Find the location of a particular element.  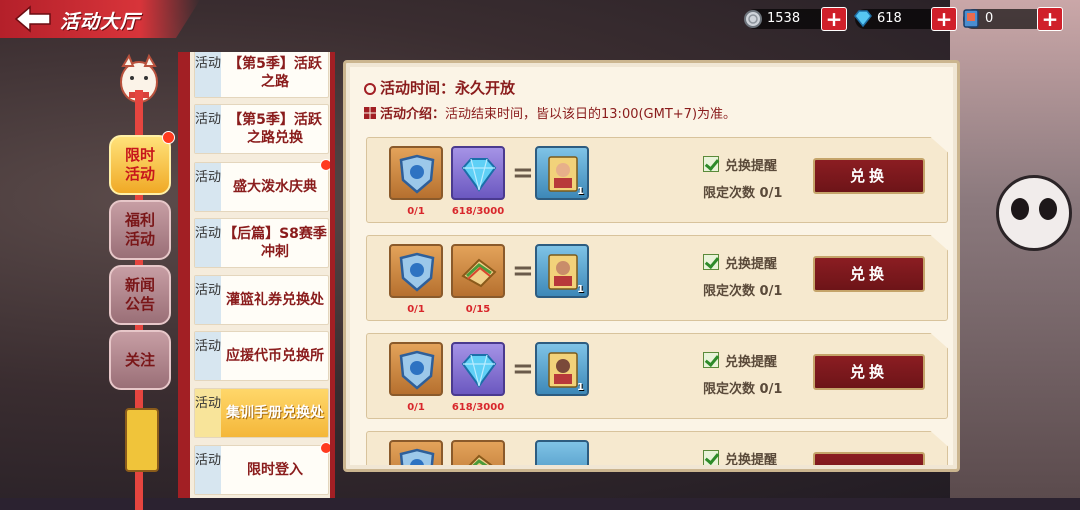

activity-item-selected: 活动 集训手册兑换处 is located at coordinates (261, 413).